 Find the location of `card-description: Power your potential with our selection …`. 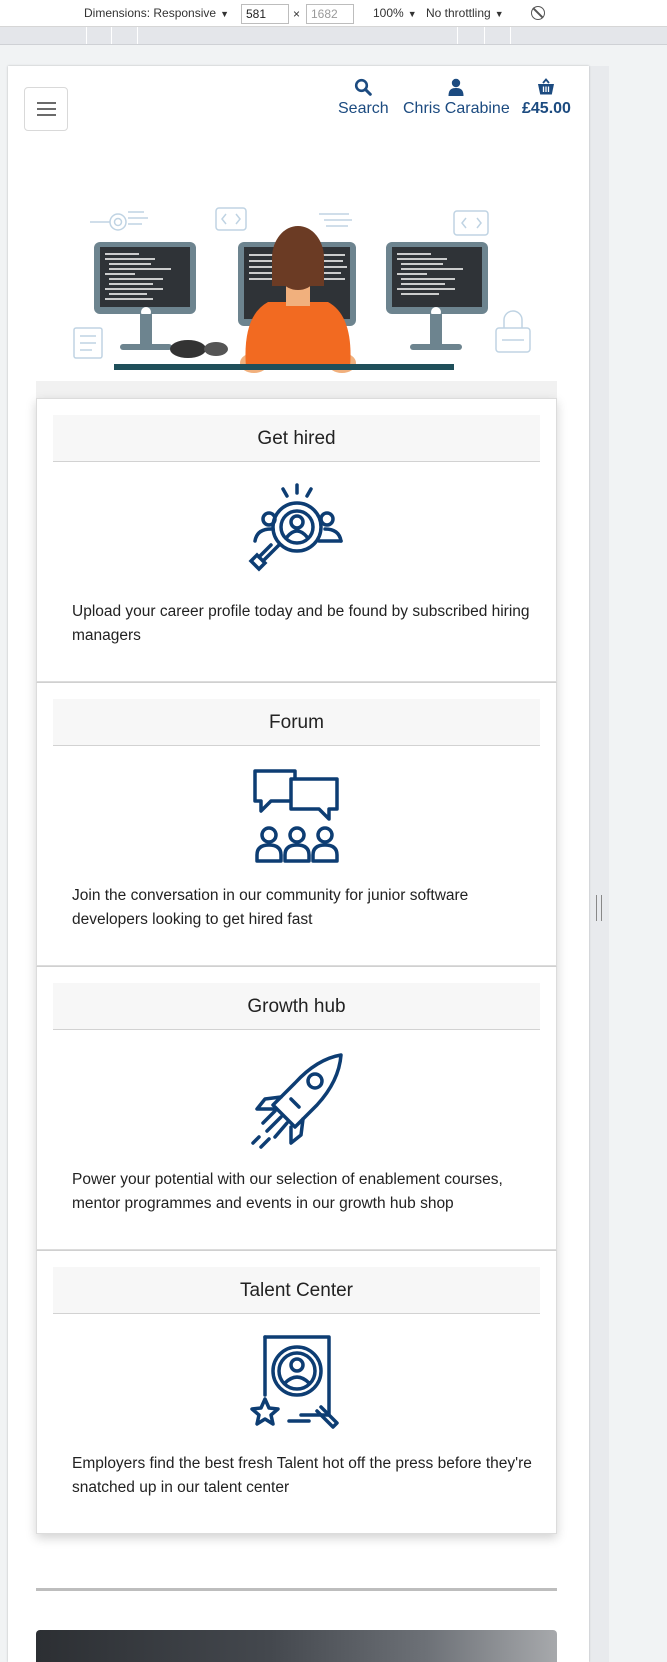

card-description: Power your potential with our selection … is located at coordinates (287, 1191).